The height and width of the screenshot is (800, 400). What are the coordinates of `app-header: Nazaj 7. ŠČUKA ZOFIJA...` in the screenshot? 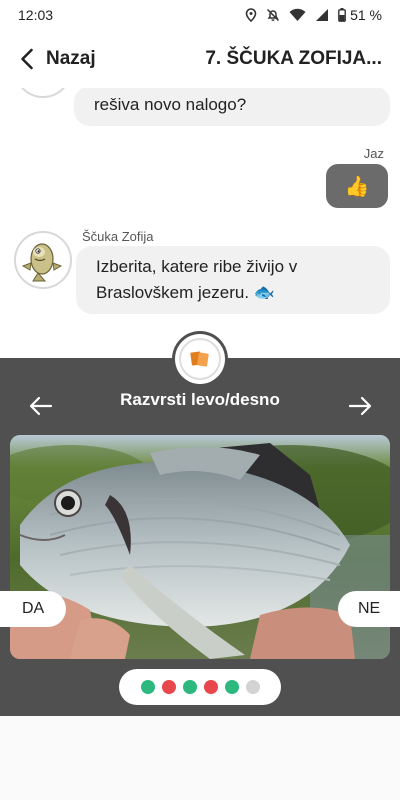 It's located at (200, 59).